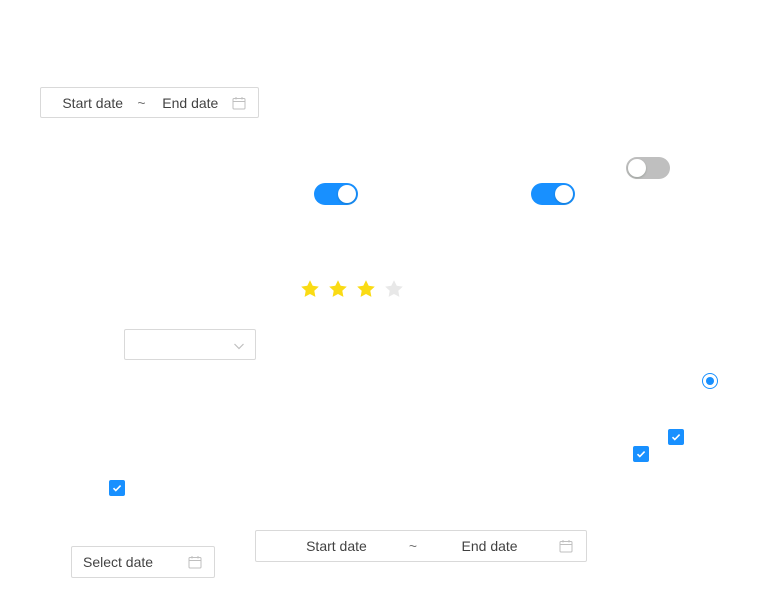  I want to click on radio-dot, so click(710, 381).